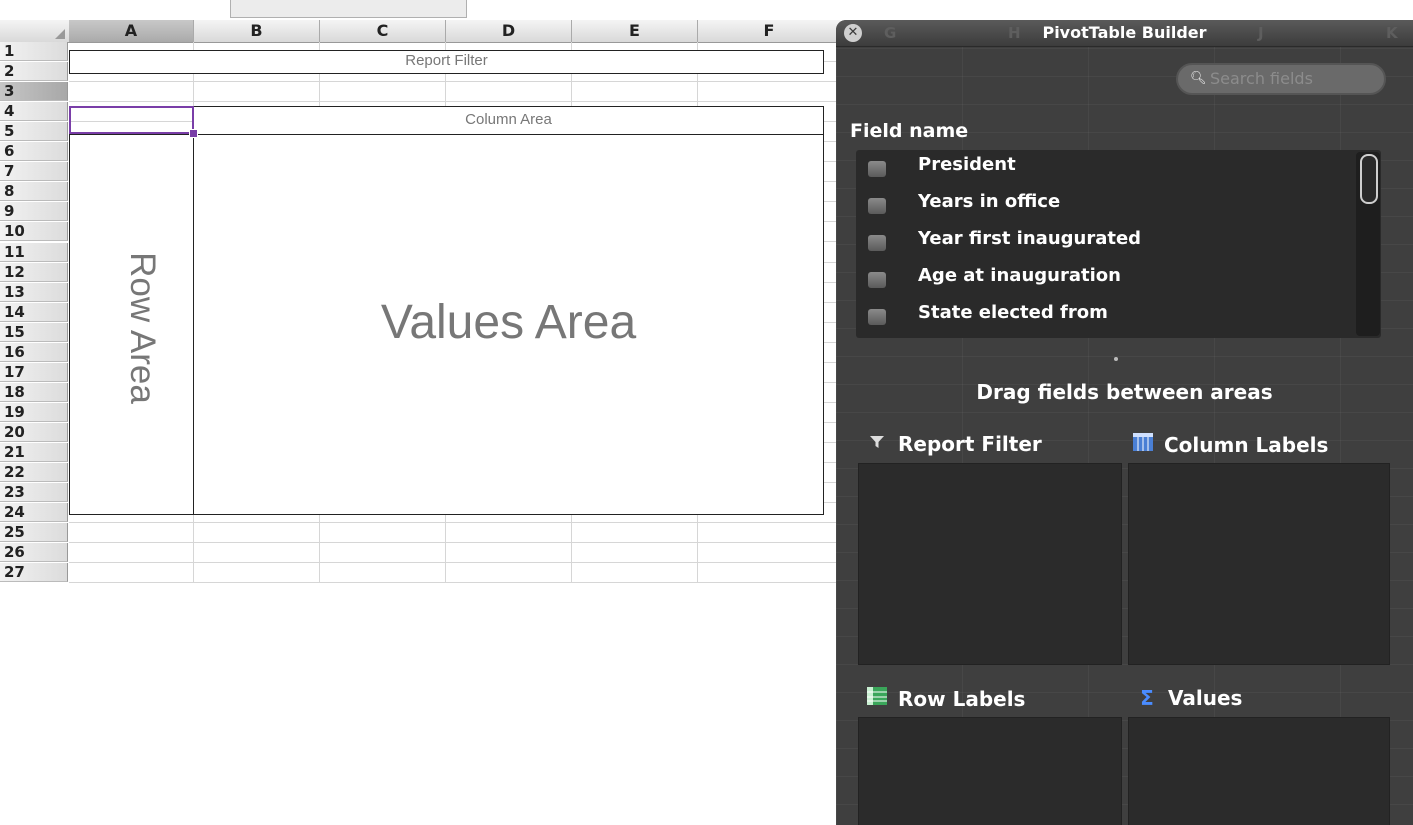 This screenshot has width=1413, height=825. Describe the element at coordinates (34, 152) in the screenshot. I see `row-header-6: 6` at that location.